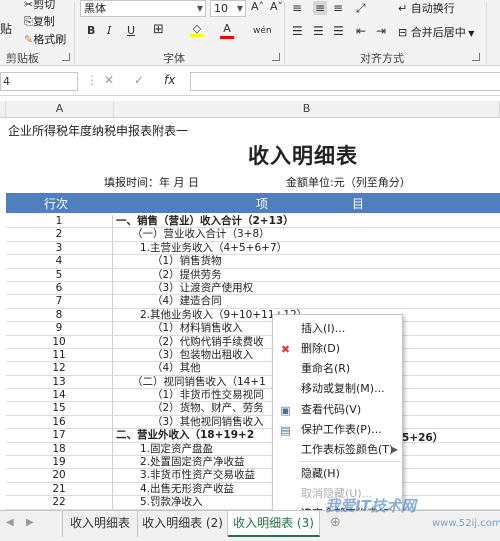 Image resolution: width=500 pixels, height=541 pixels. I want to click on table-row: 21 4.出售无形资产收益, so click(253, 489).